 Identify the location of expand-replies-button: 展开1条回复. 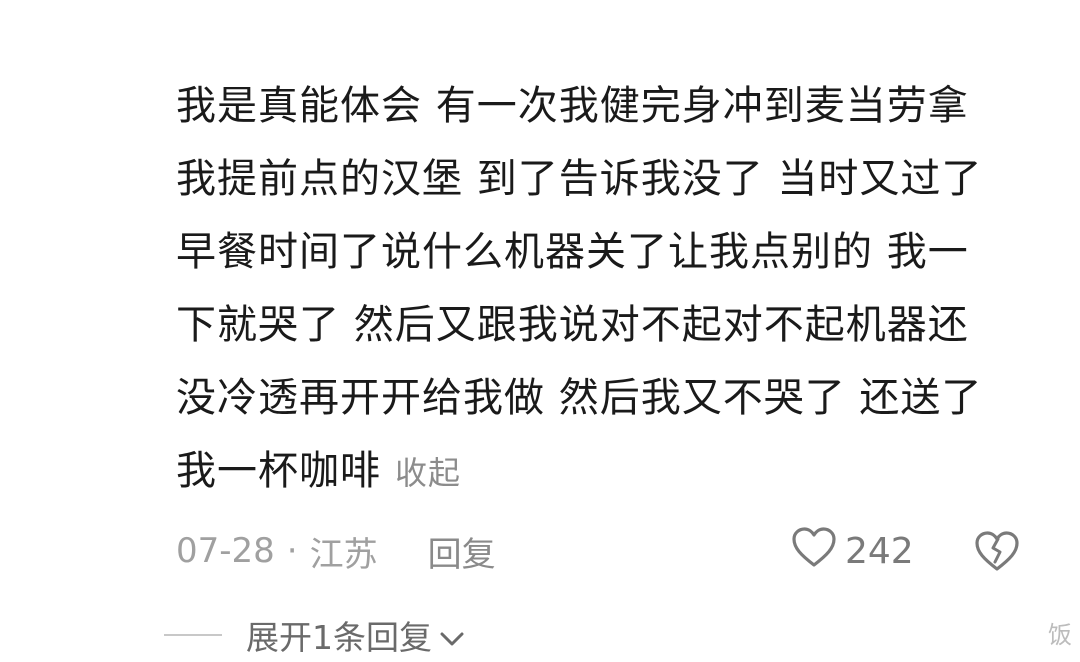
(356, 635).